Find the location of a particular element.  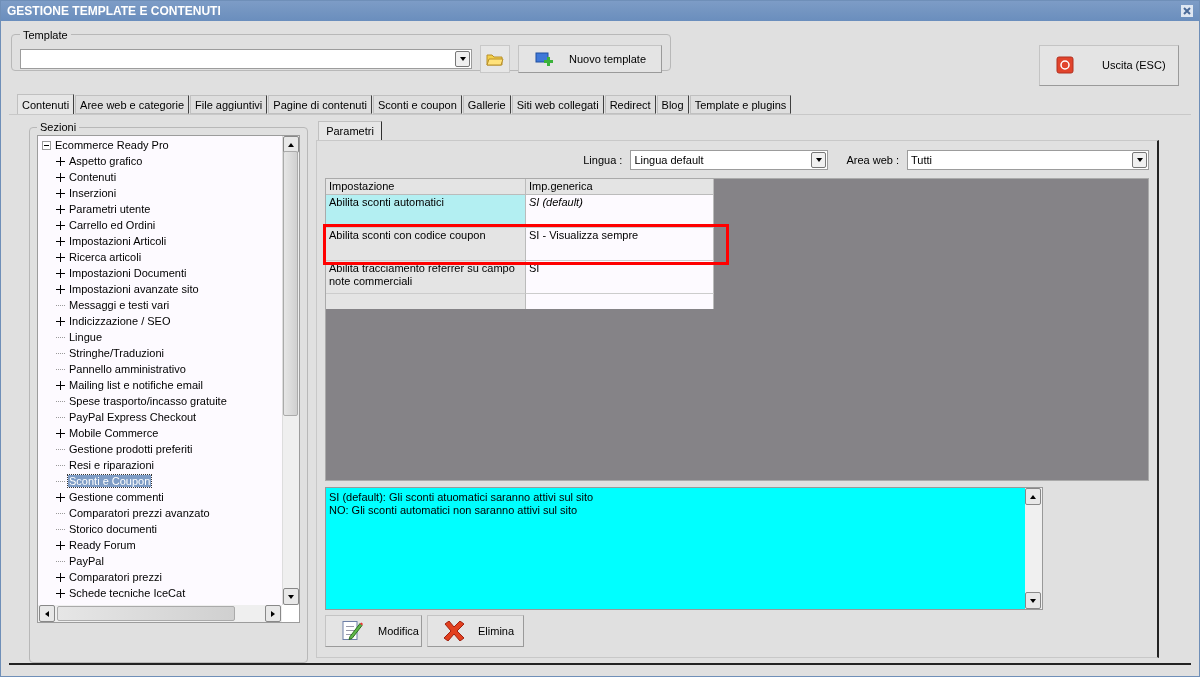

tree-item: Parametri utente is located at coordinates (110, 209).